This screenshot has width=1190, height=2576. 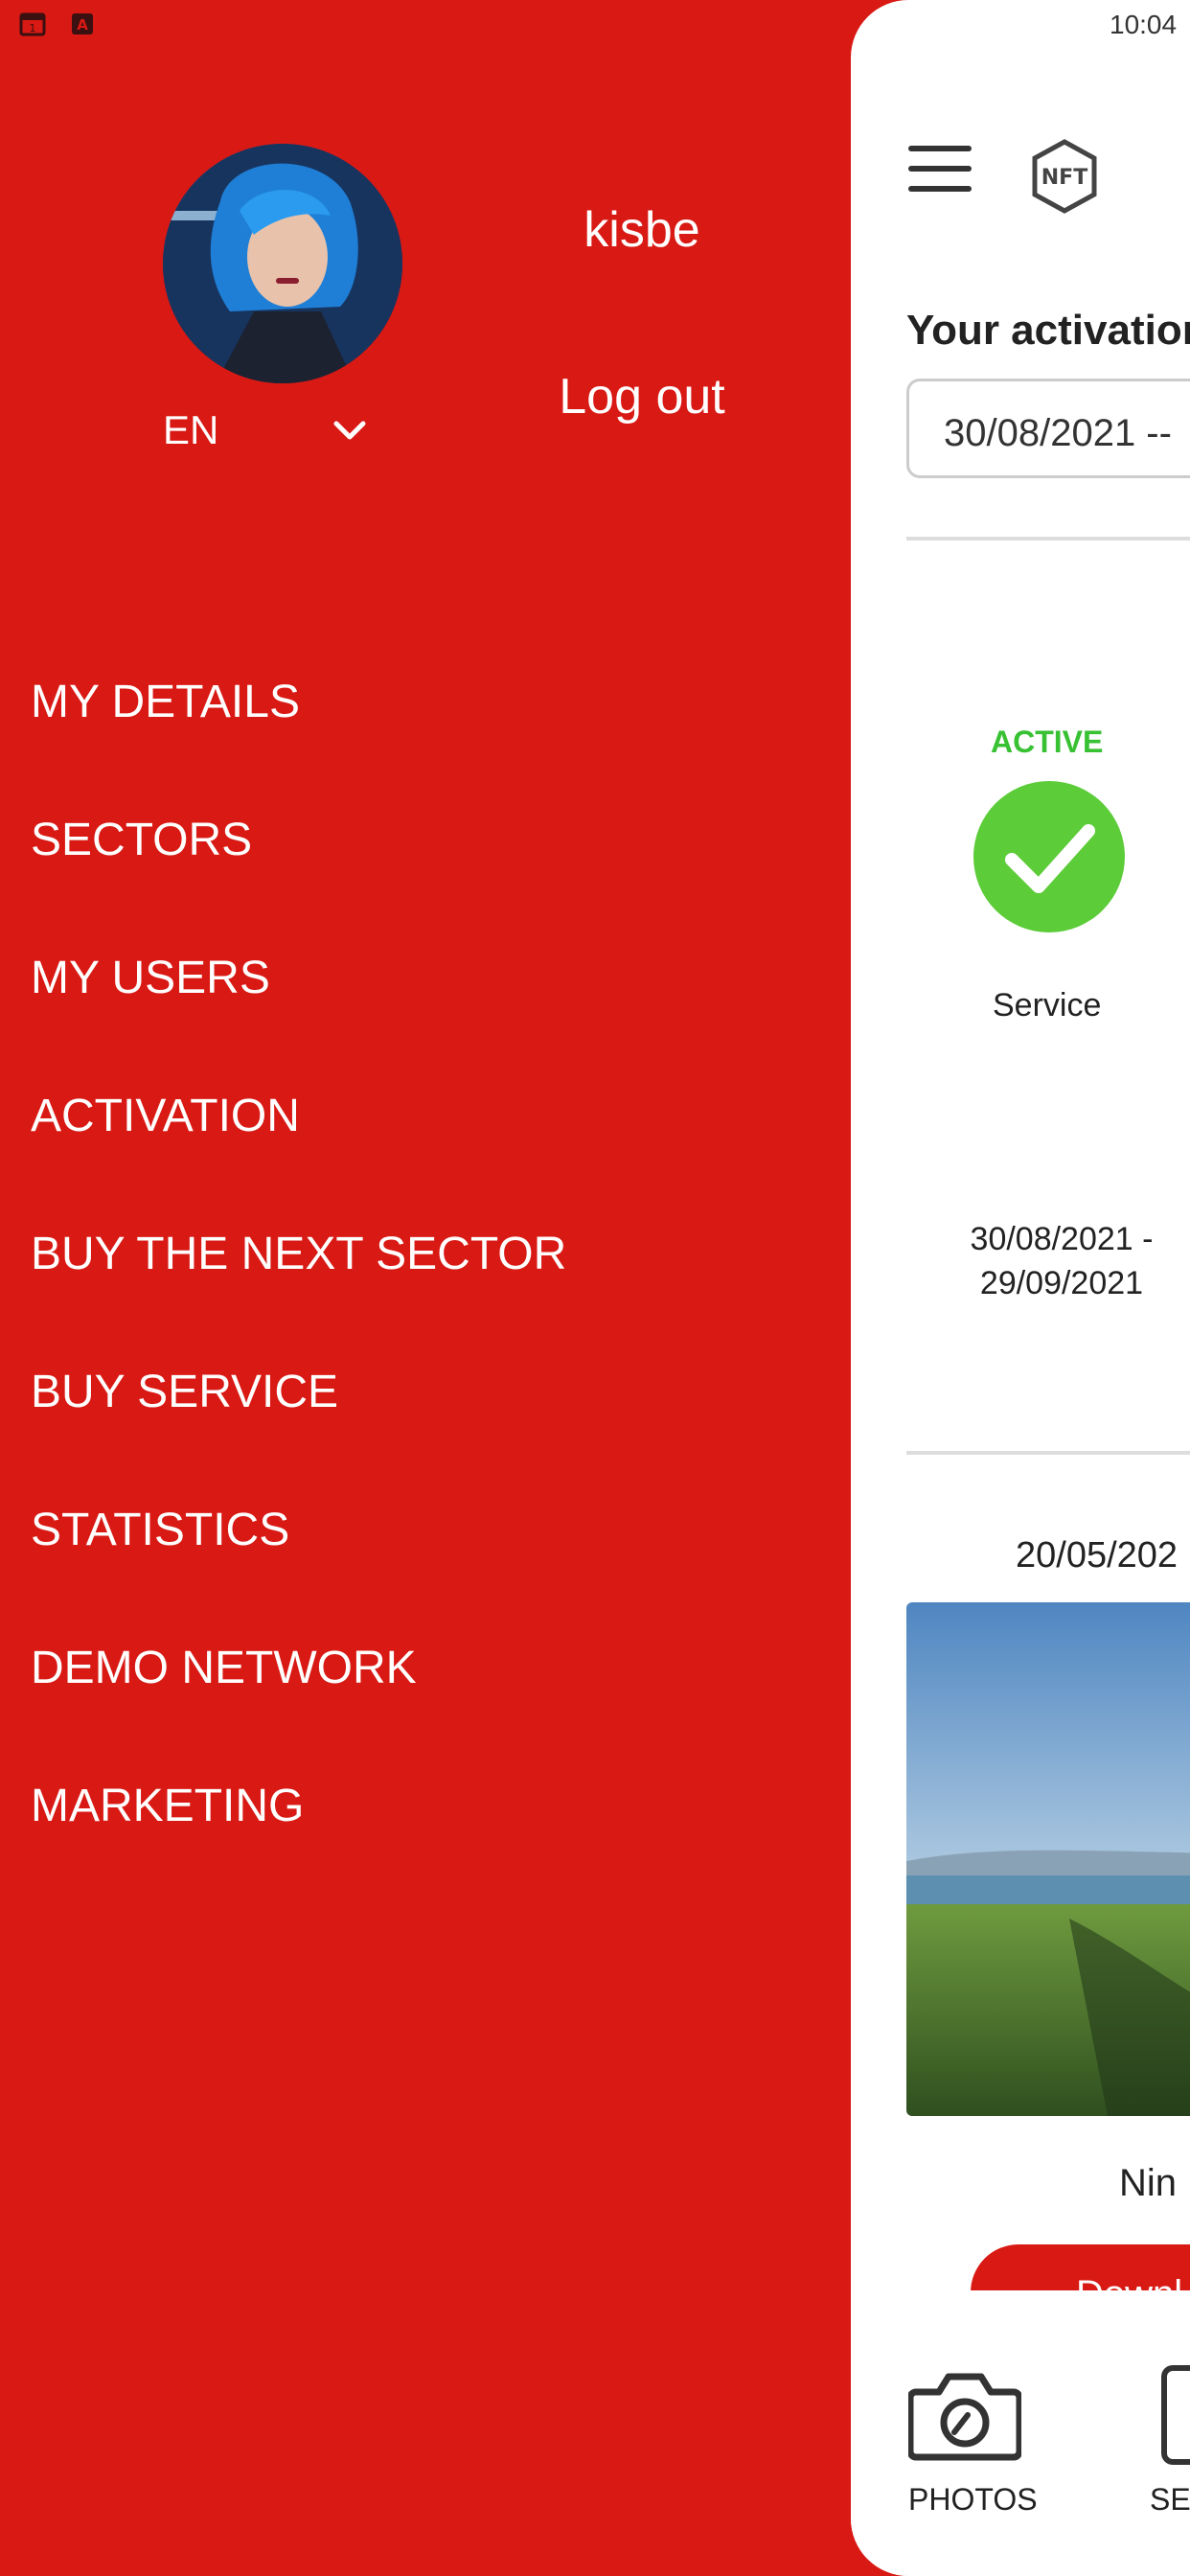 I want to click on nft-logo-icon: NFT, so click(x=1065, y=176).